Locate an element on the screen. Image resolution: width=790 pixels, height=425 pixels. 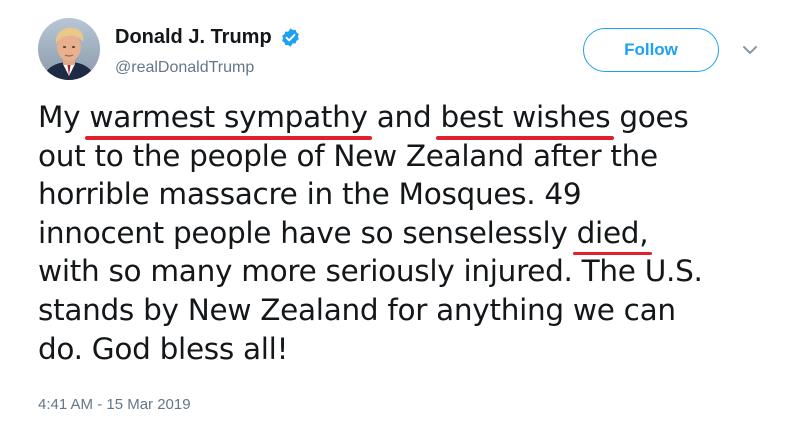
tweet-text-segment: innocent people have so senselessly is located at coordinates (307, 232).